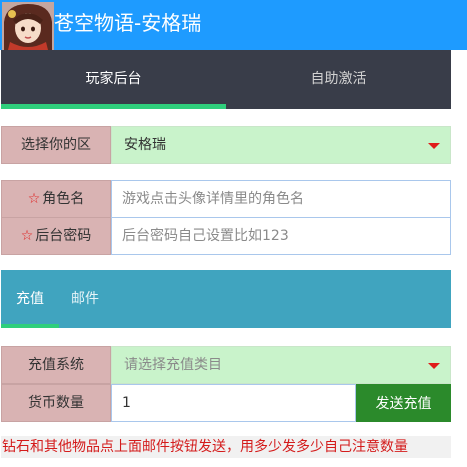 The image size is (467, 467). I want to click on avatar, so click(28, 26).